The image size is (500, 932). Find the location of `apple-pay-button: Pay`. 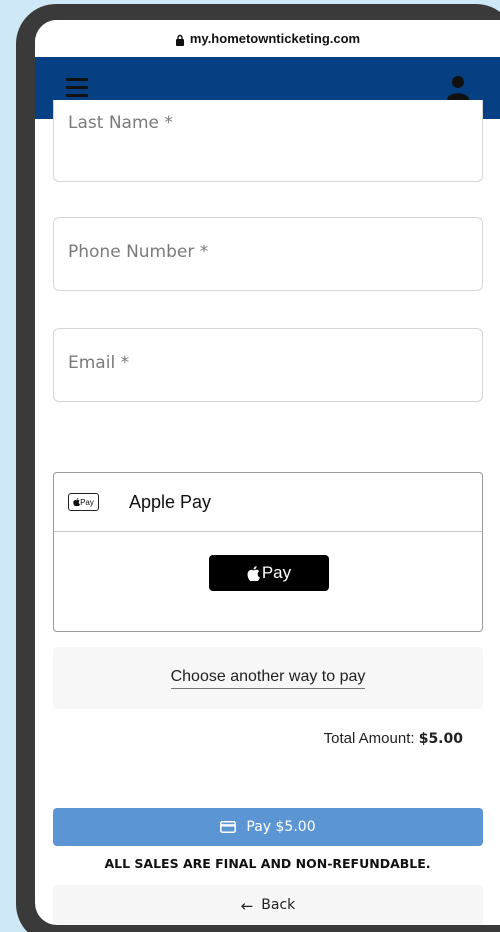

apple-pay-button: Pay is located at coordinates (269, 573).